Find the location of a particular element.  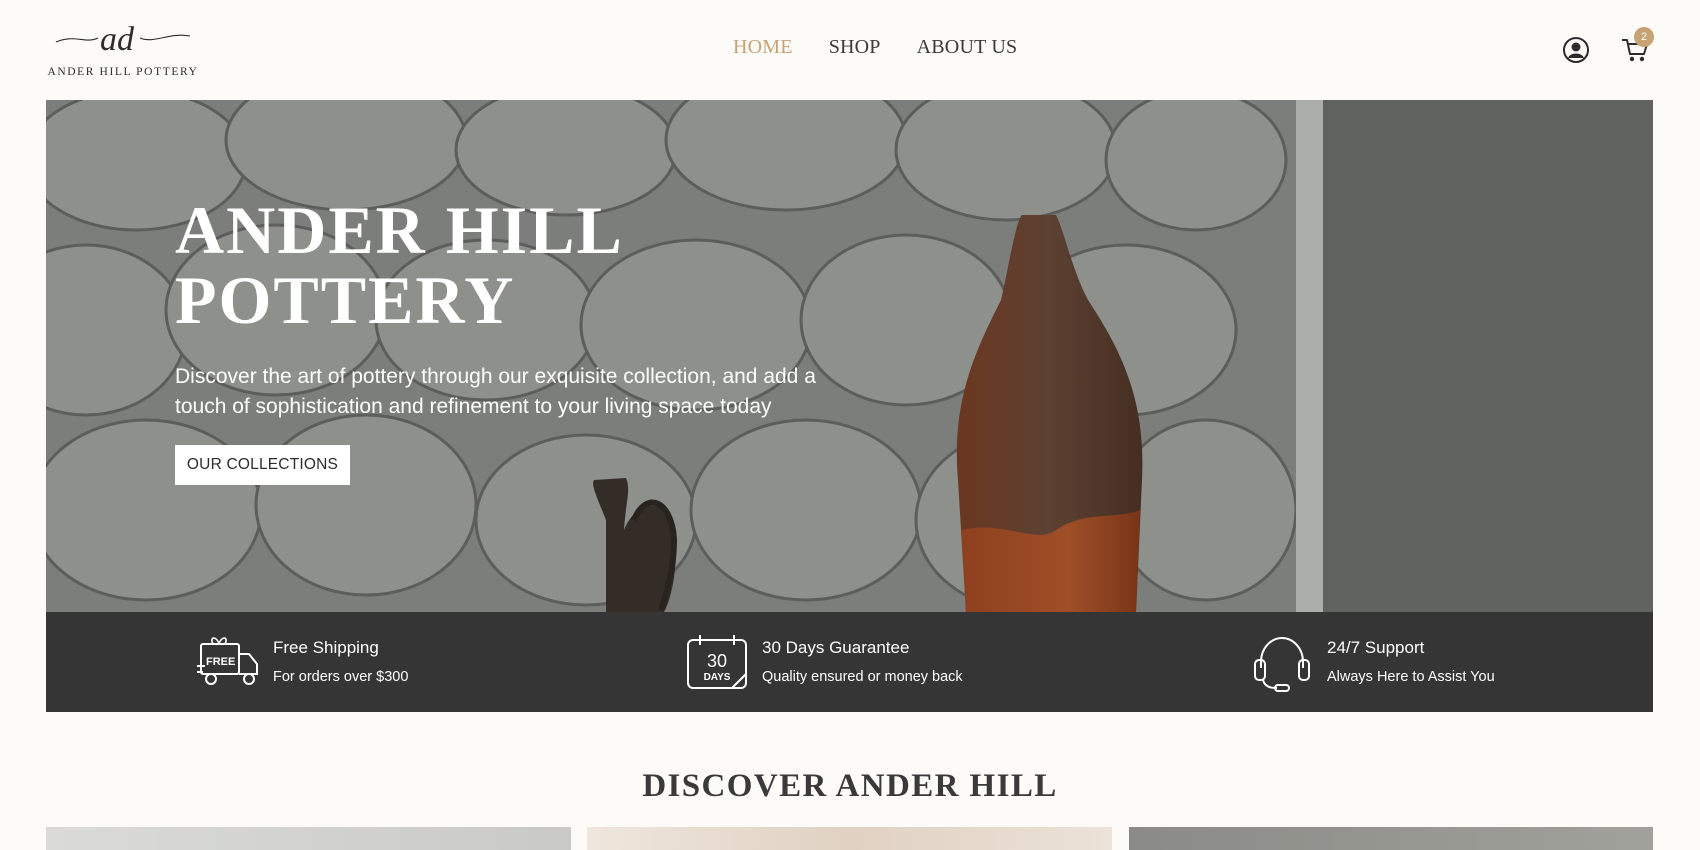

cart-count-badge: 2 is located at coordinates (1644, 37).